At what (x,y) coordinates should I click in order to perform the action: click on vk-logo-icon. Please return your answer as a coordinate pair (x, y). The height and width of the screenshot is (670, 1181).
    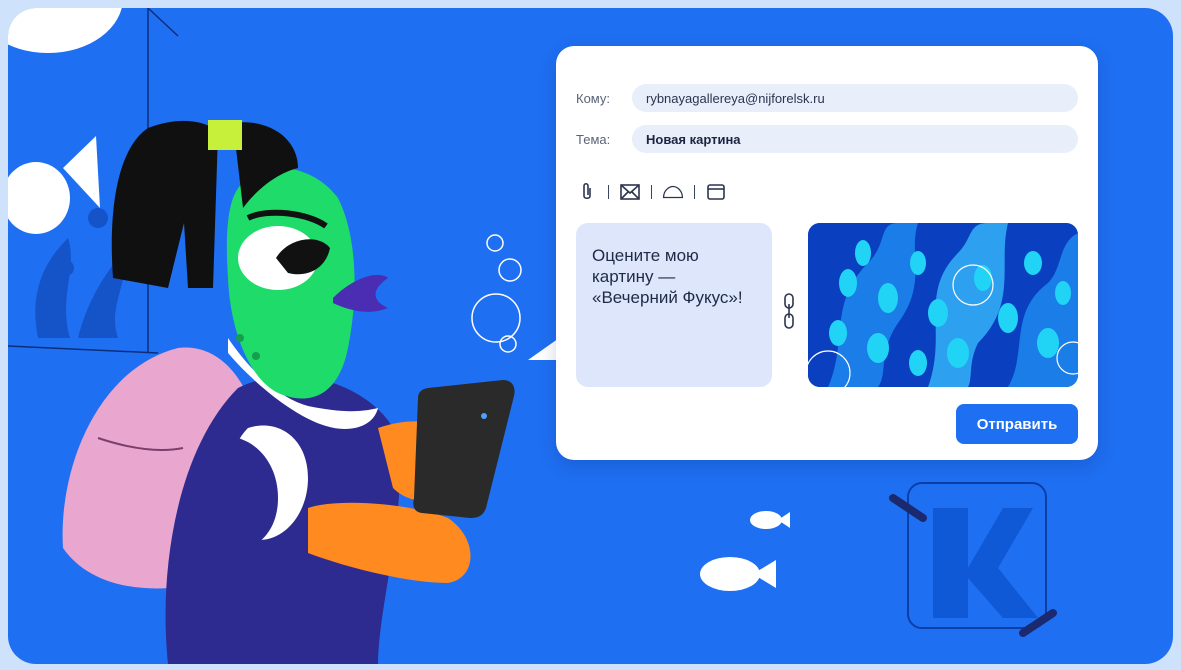
    Looking at the image, I should click on (973, 559).